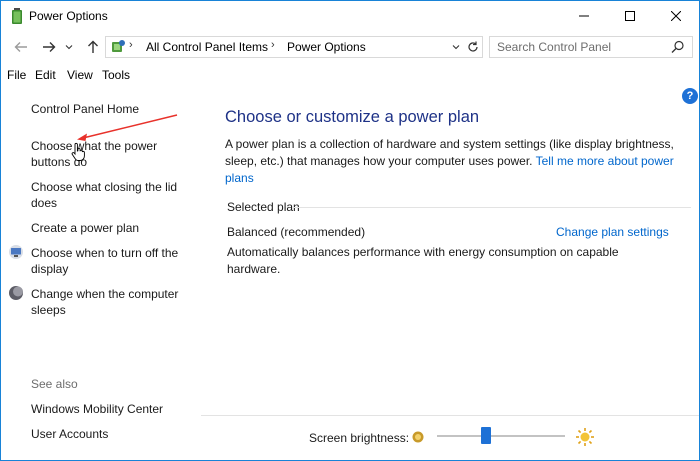 Image resolution: width=700 pixels, height=461 pixels. I want to click on brightness-slider-thumb, so click(485, 435).